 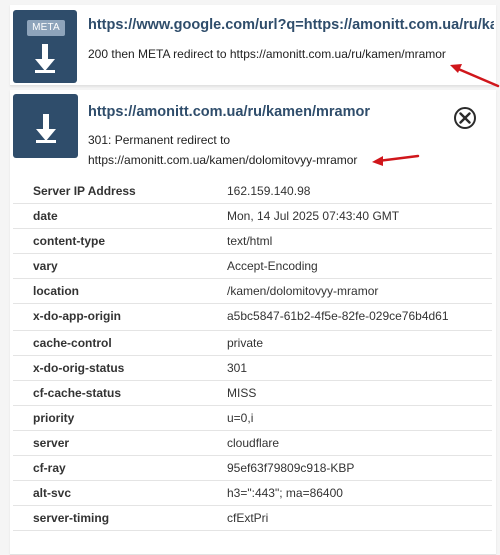 I want to click on header-value: 301, so click(x=237, y=368).